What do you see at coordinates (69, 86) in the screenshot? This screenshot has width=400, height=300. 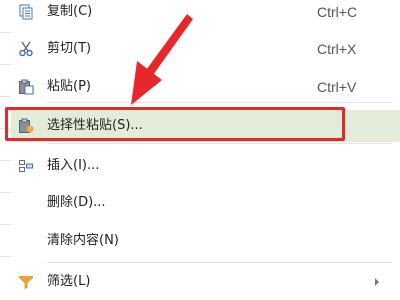 I see `menu-item-label: 粘贴(P)` at bounding box center [69, 86].